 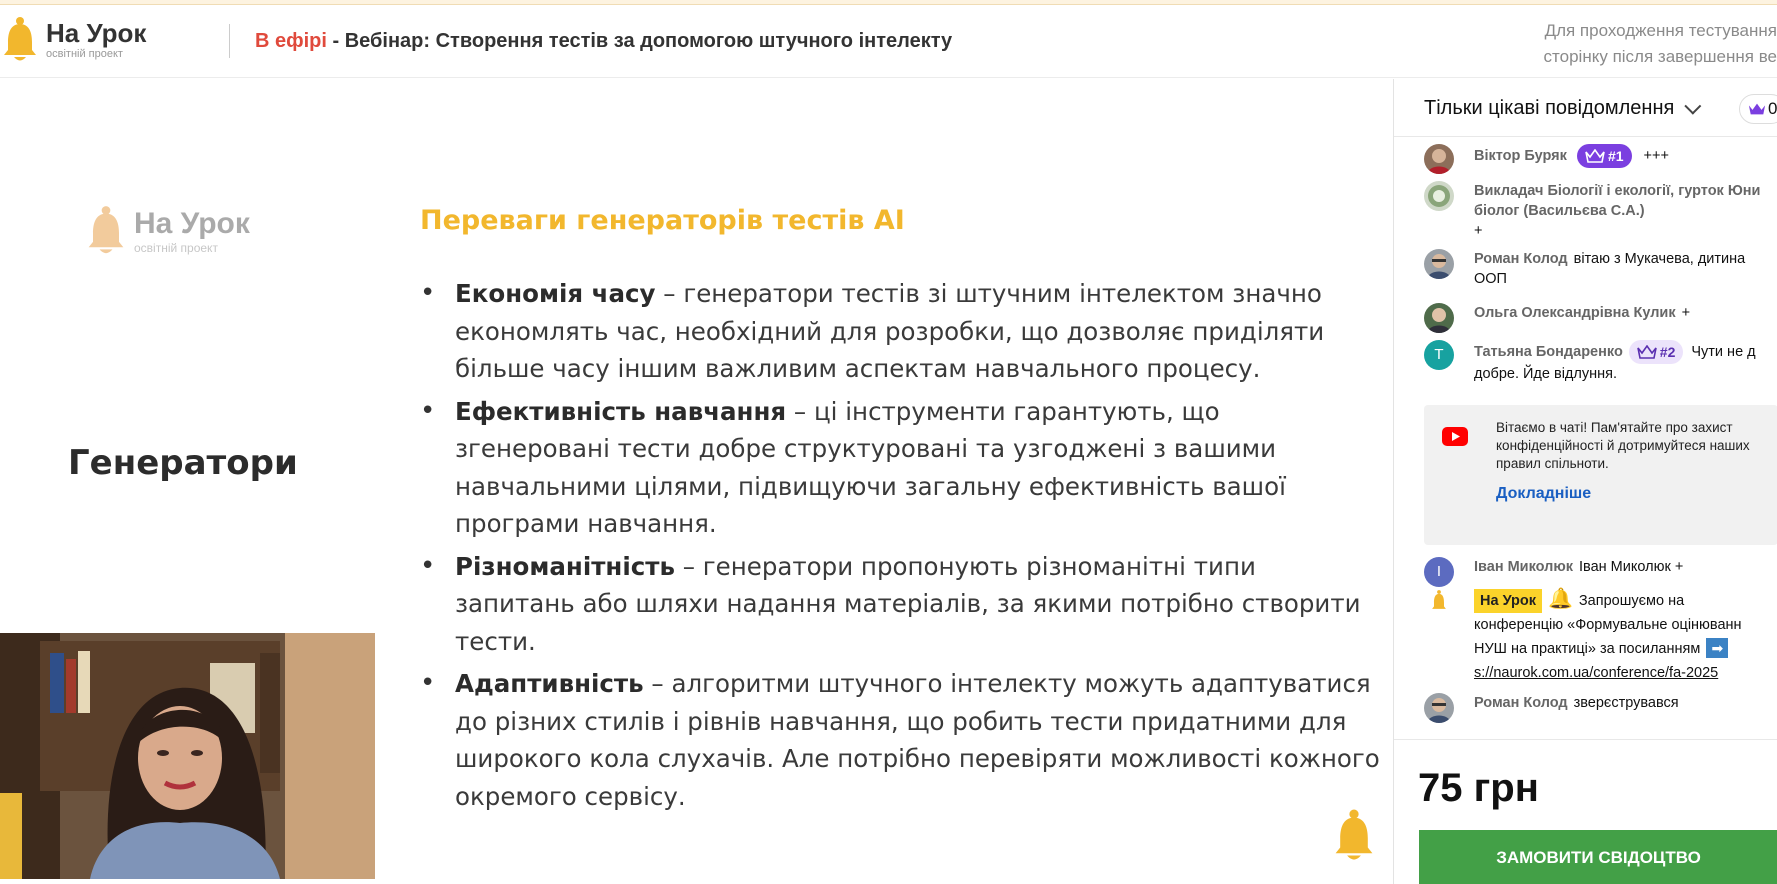 I want to click on chat-message: Віктор Буряк #1 +++, so click(x=1600, y=159).